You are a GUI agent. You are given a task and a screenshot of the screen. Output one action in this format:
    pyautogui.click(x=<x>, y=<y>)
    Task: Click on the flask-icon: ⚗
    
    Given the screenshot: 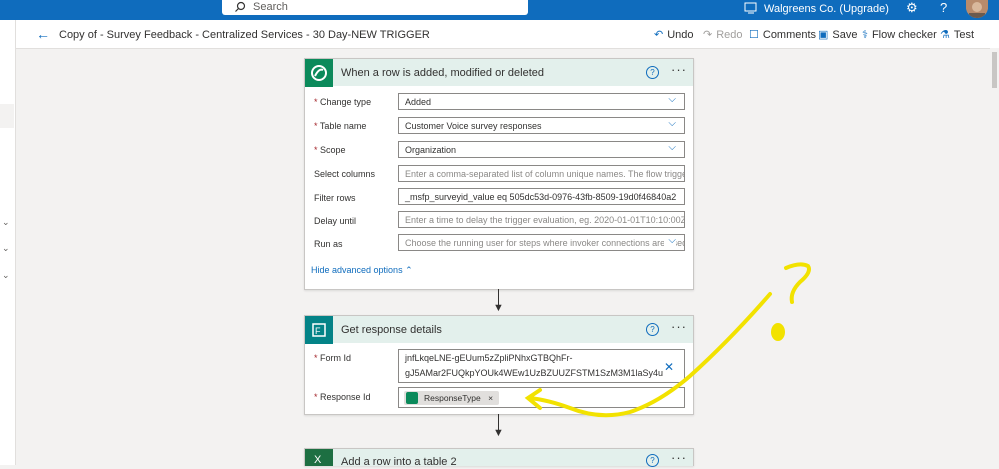 What is the action you would take?
    pyautogui.click(x=945, y=35)
    